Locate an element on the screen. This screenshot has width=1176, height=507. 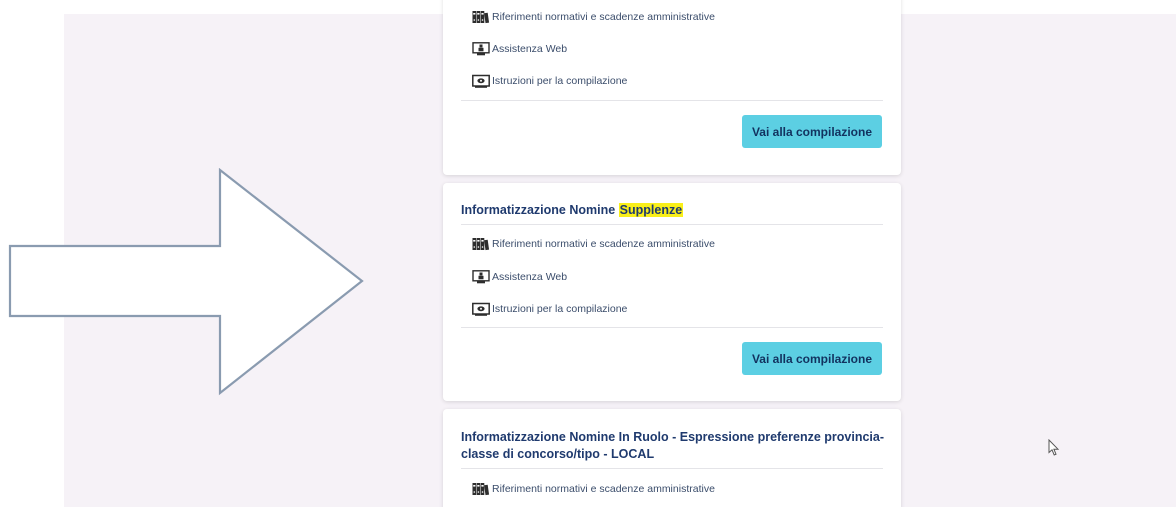
card-title-text: Informatizzazione Nomine is located at coordinates (540, 210).